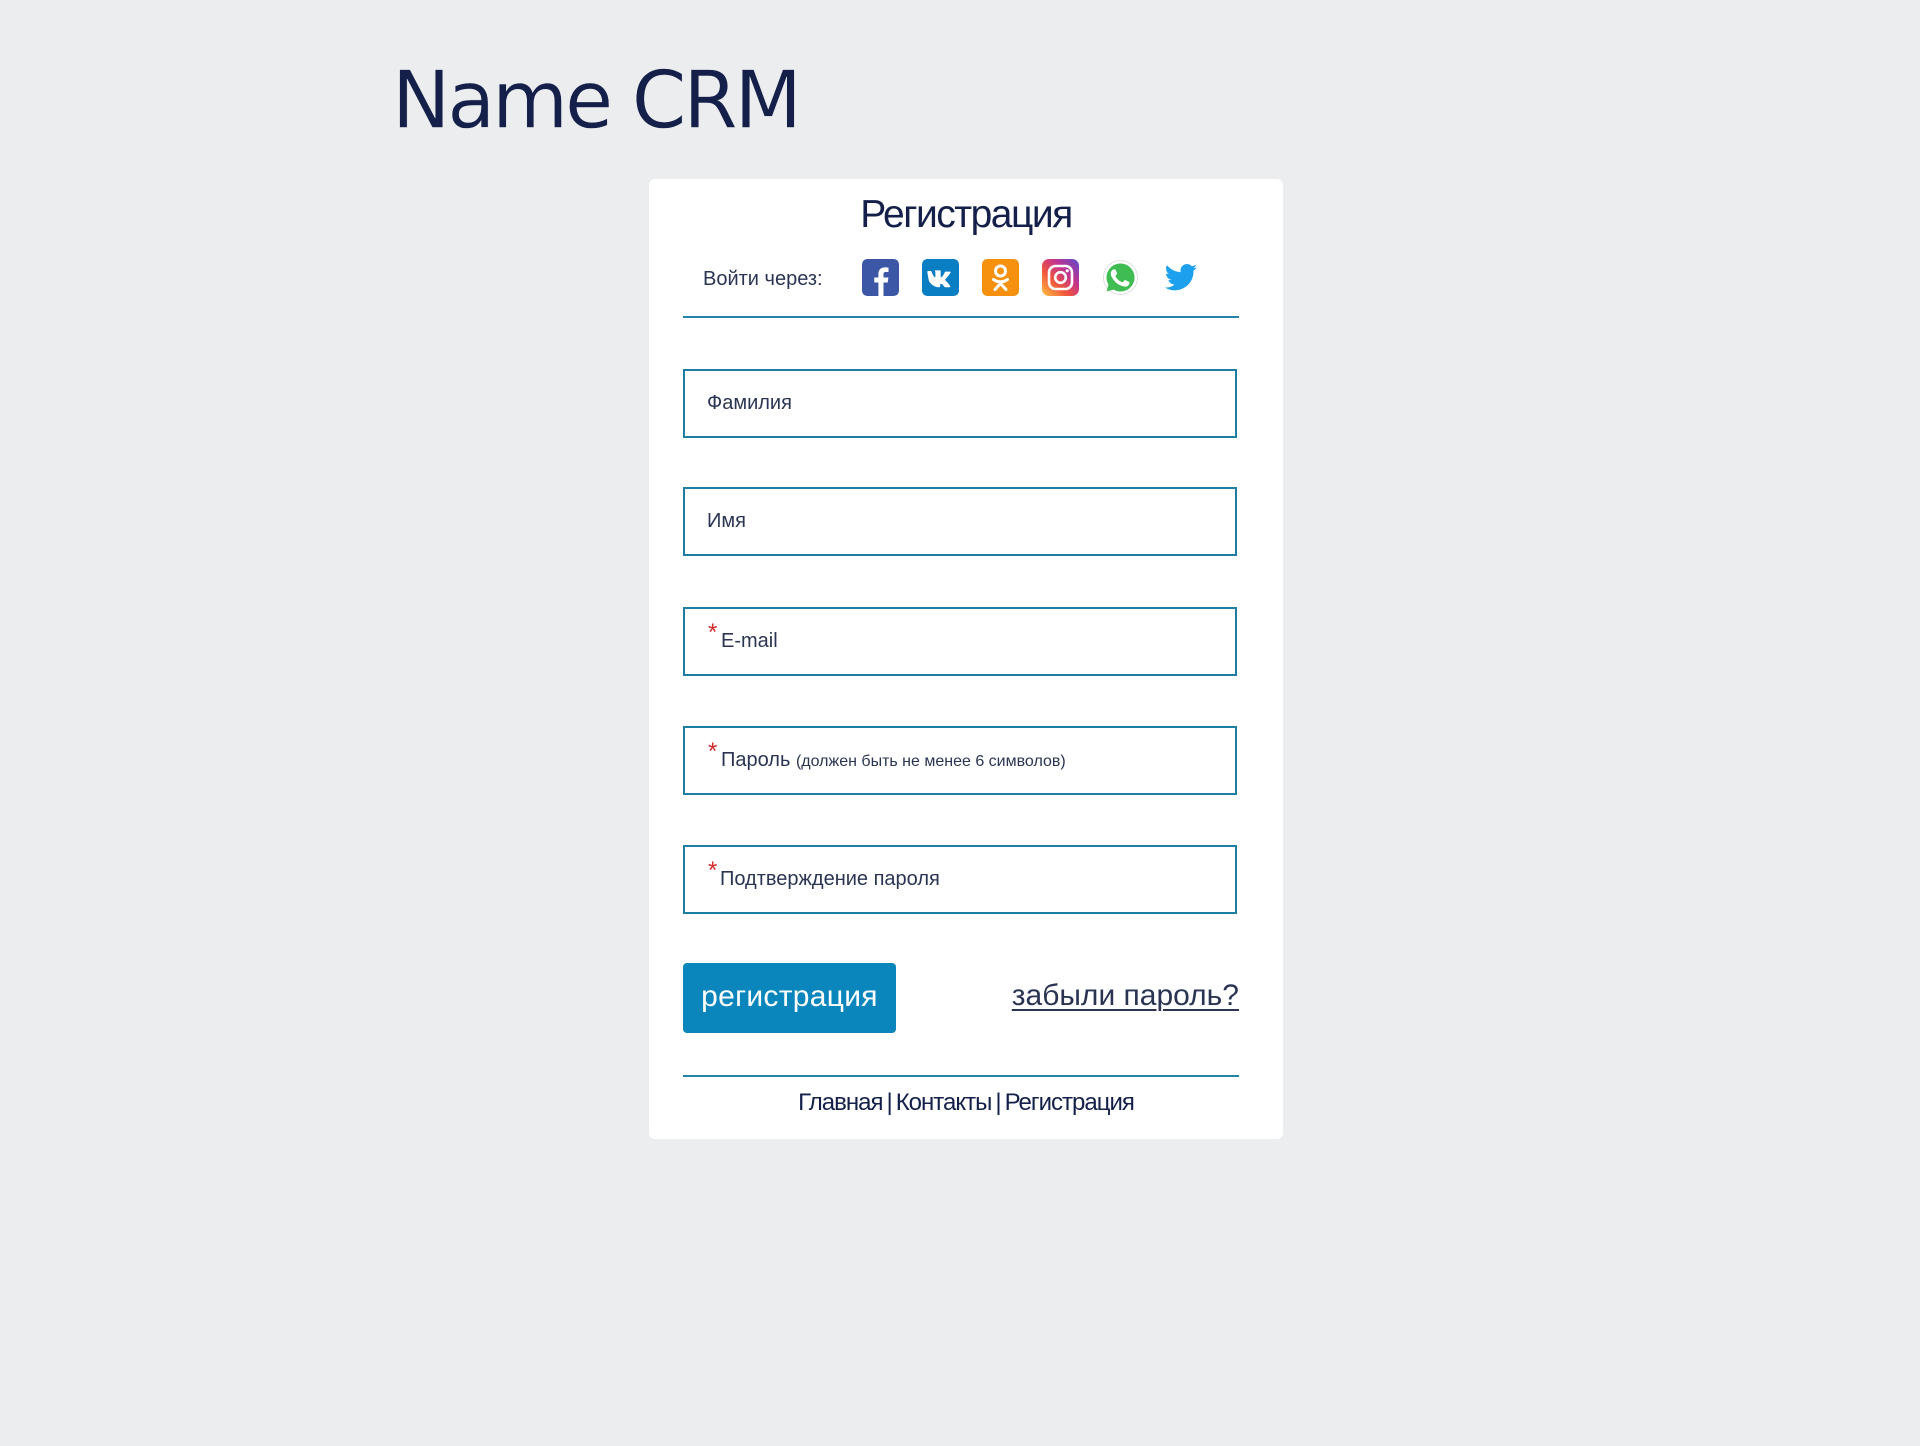 Image resolution: width=1920 pixels, height=1446 pixels. I want to click on instagram-icon, so click(1060, 277).